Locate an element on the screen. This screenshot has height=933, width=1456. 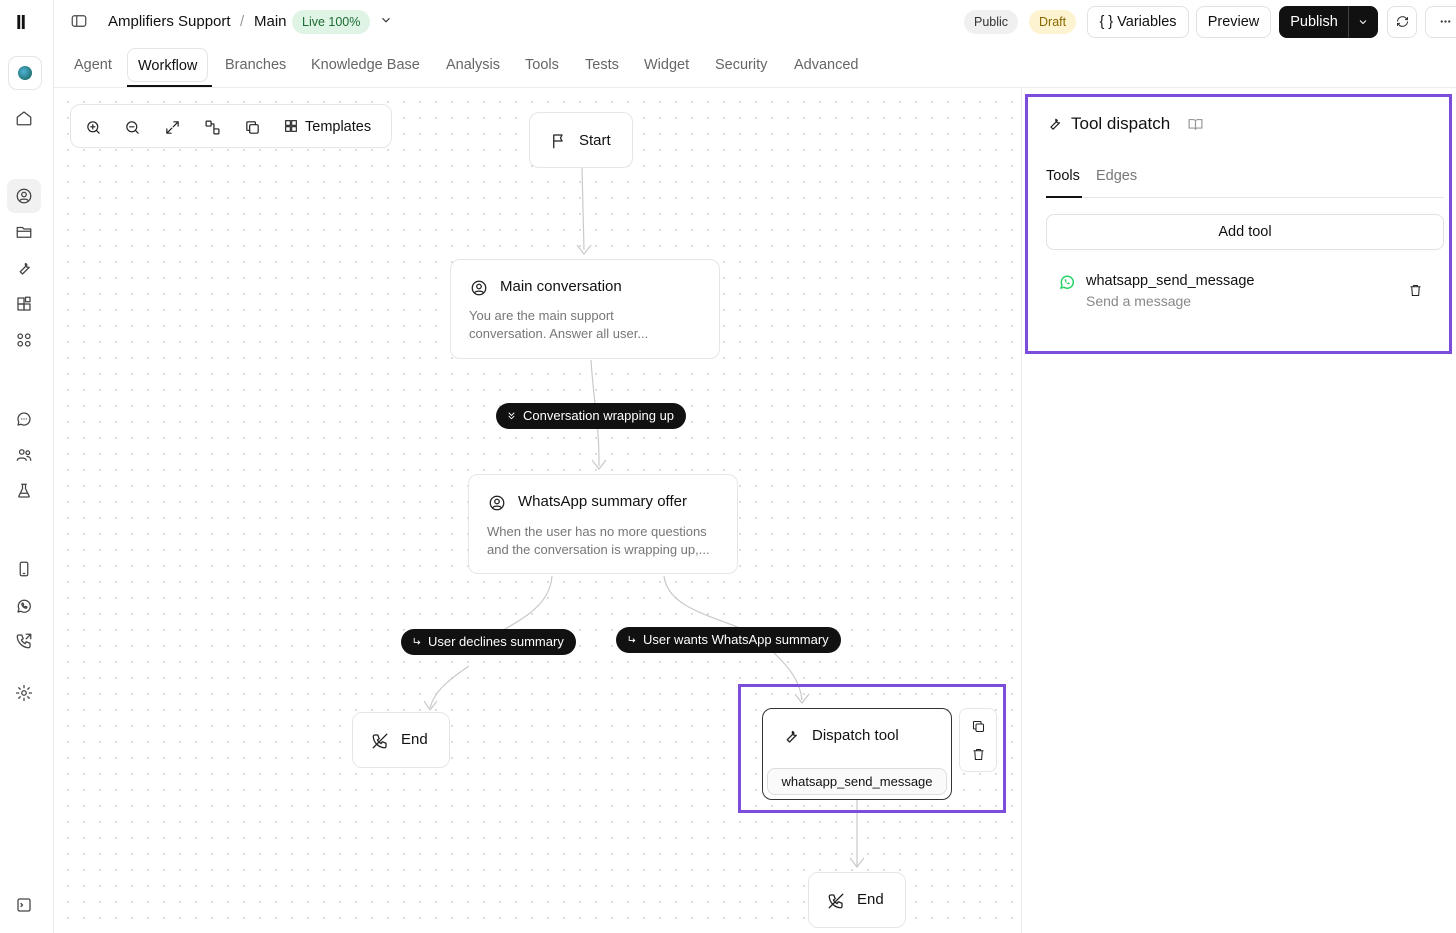
edge-label-wrapping: Conversation wrapping up is located at coordinates (591, 416).